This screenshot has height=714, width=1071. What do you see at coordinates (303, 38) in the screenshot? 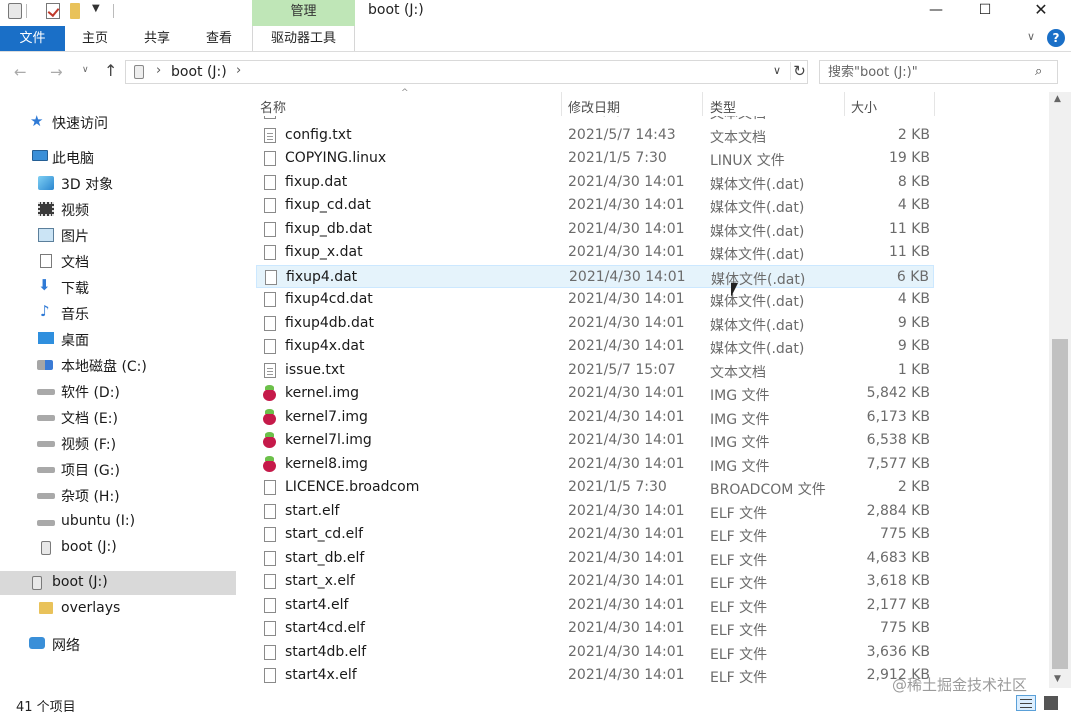
I see `tab-drive-tools: 驱动器工具` at bounding box center [303, 38].